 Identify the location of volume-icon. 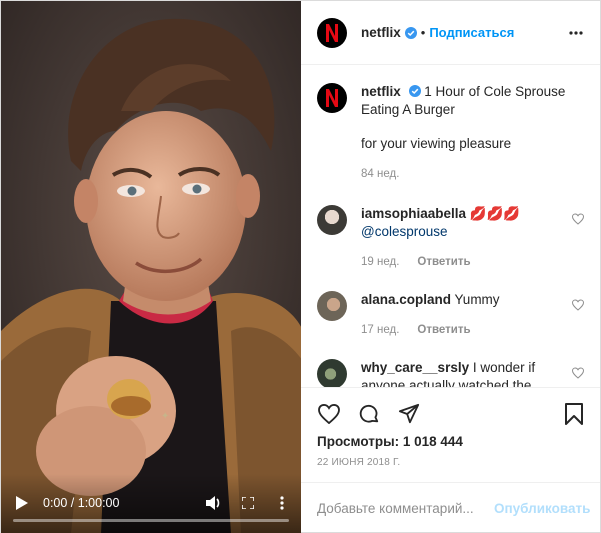
(214, 503).